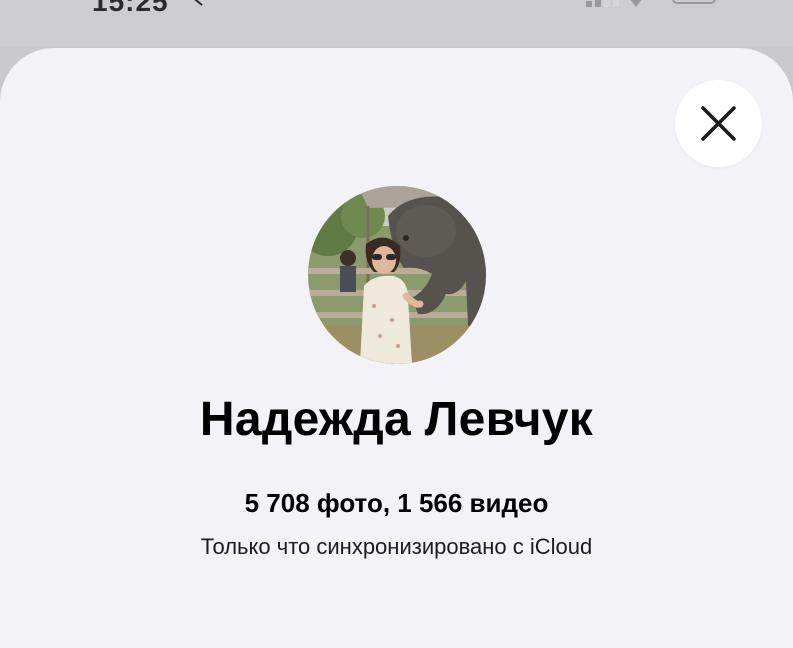  What do you see at coordinates (694, 2) in the screenshot?
I see `battery-icon` at bounding box center [694, 2].